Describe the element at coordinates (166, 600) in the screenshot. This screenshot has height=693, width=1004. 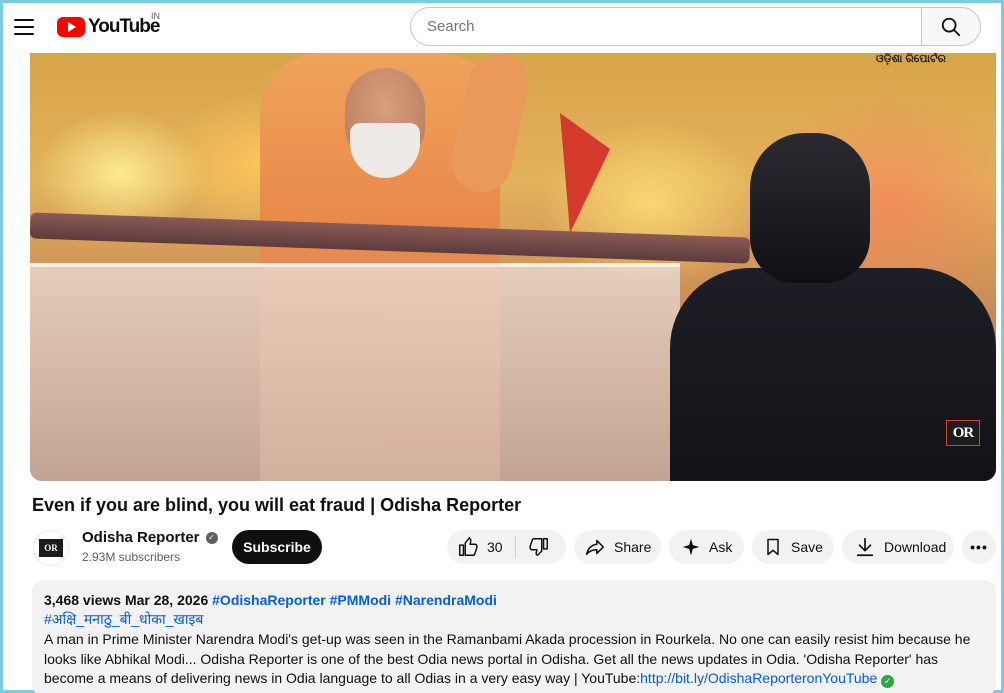
I see `upload-date: Mar 28, 2026` at that location.